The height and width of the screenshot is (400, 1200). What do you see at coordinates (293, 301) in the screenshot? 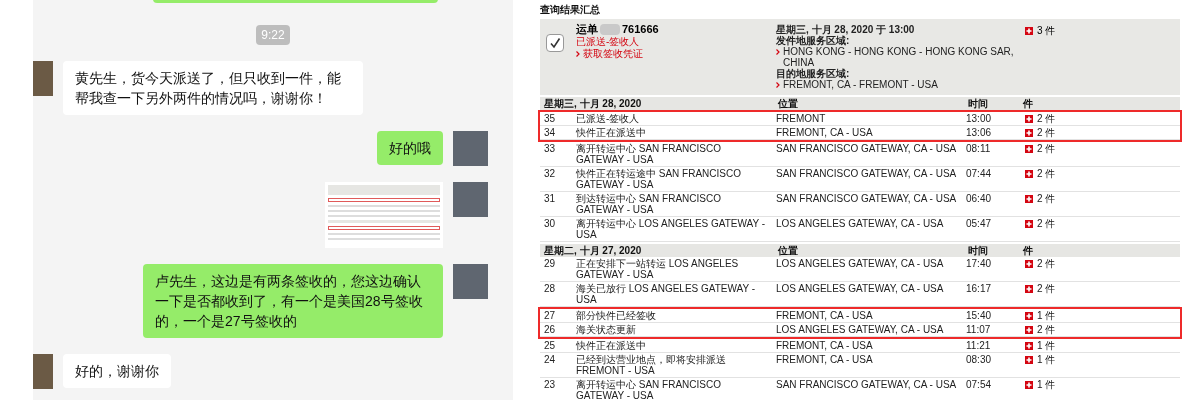
I see `message-bubble: 卢先生，这边是有两条签收的，您这边确认一下是否都收到了，有一个是美国28号签收的，一个是27号签收的` at bounding box center [293, 301].